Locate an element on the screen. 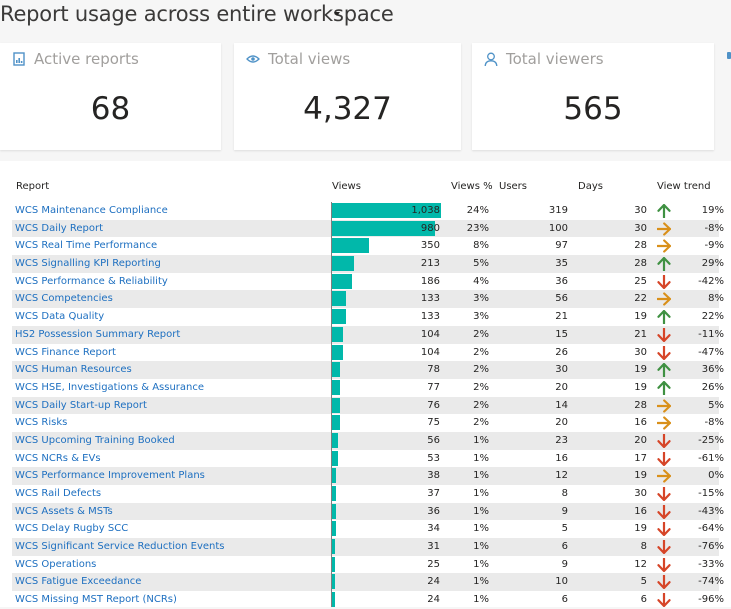 This screenshot has height=609, width=731. views-value: 53 is located at coordinates (433, 458).